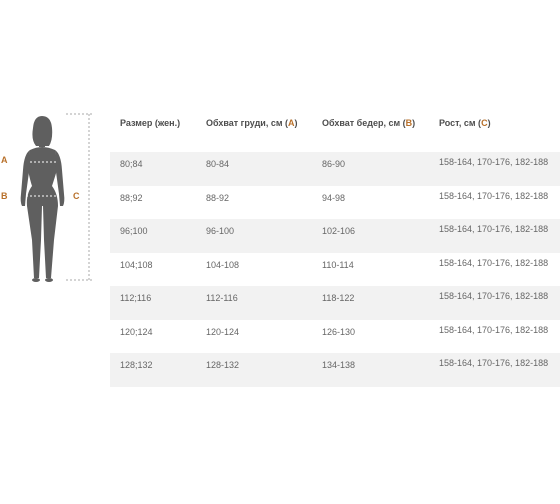 The height and width of the screenshot is (504, 560). Describe the element at coordinates (339, 331) in the screenshot. I see `hips-cell: 126-130` at that location.